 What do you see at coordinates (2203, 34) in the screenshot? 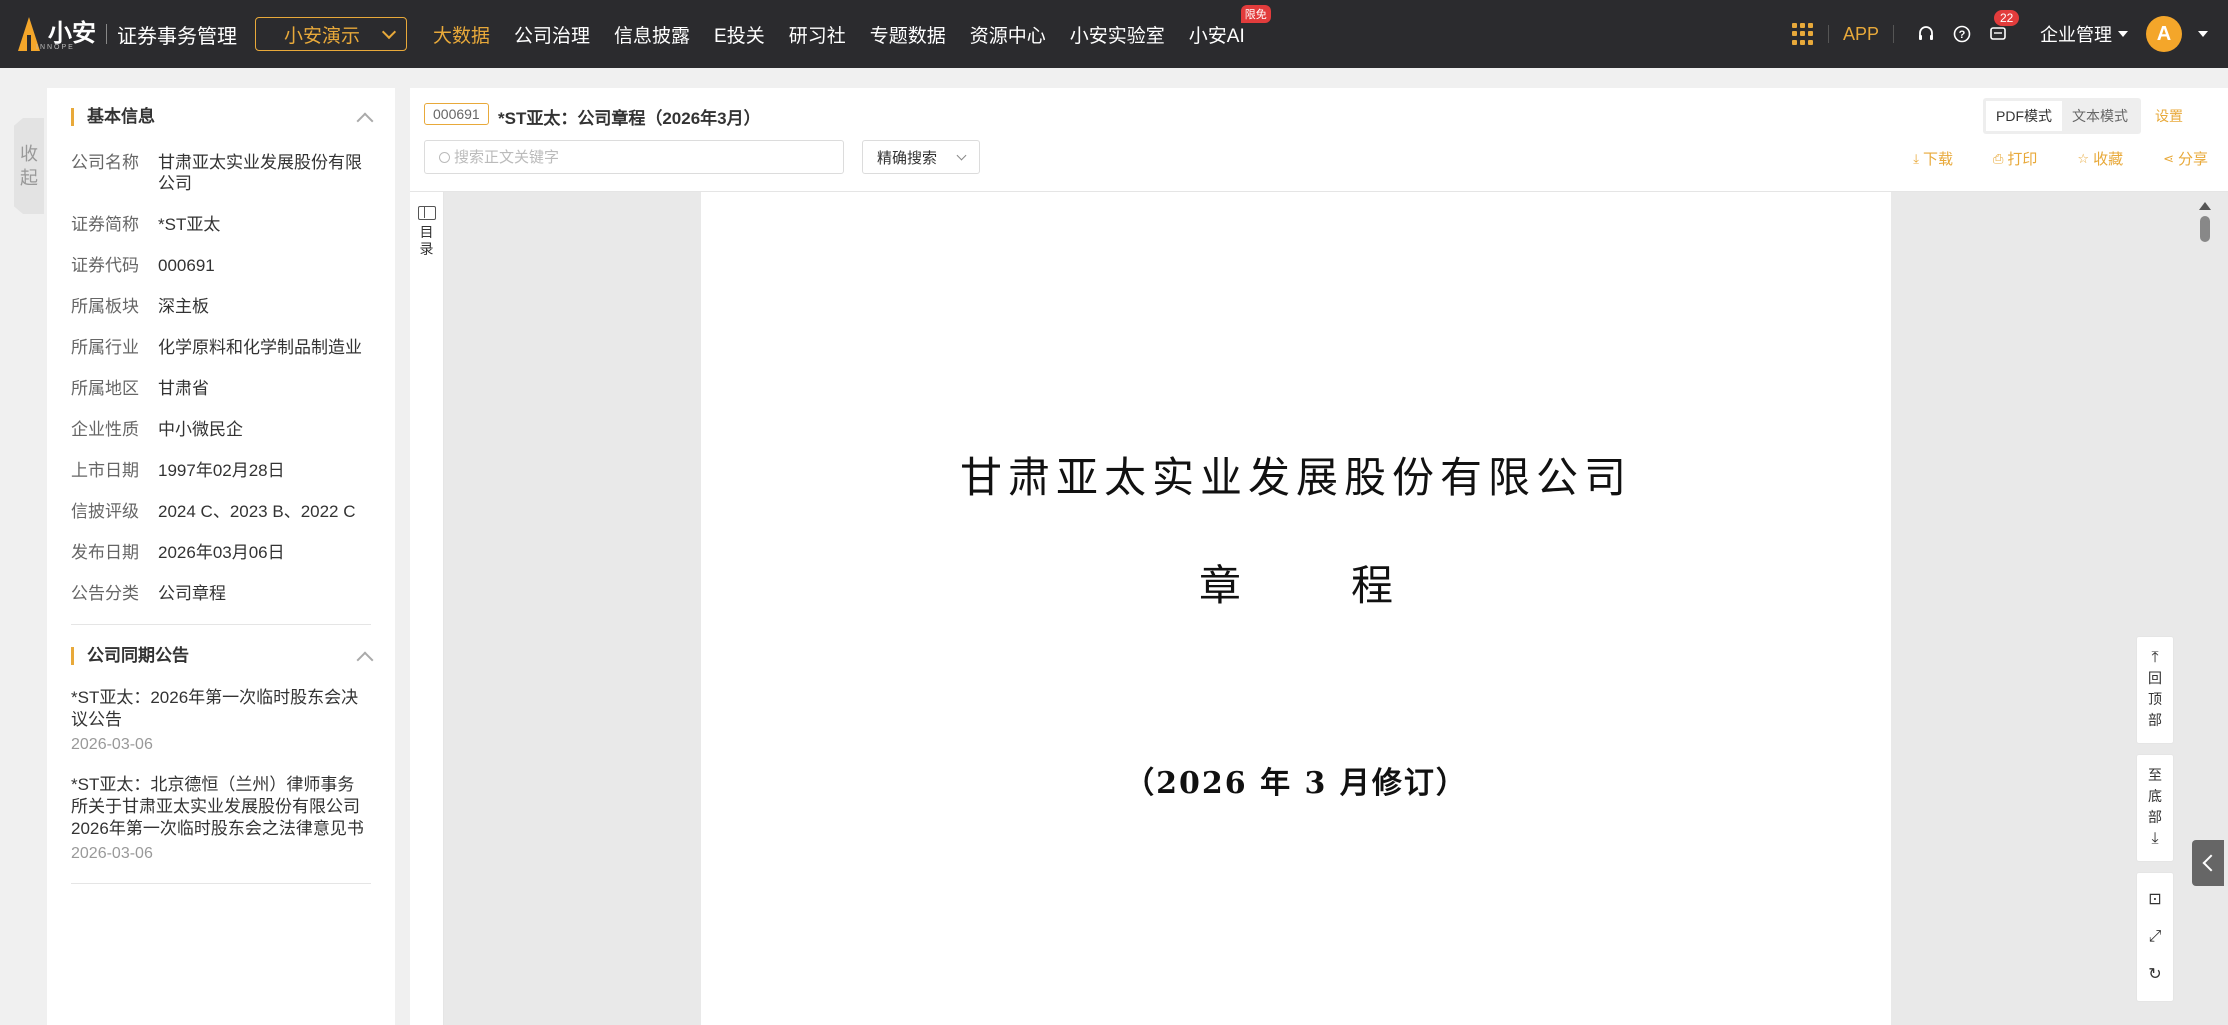
I see `caret-down-icon` at bounding box center [2203, 34].